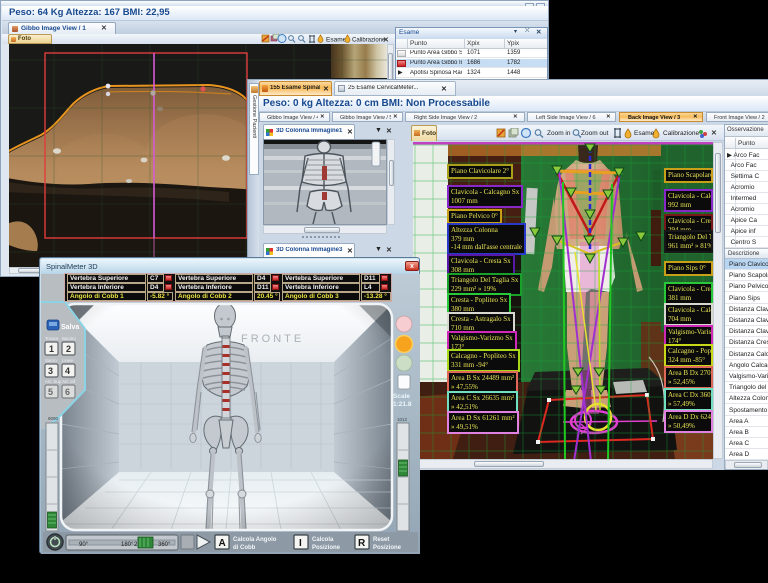 This screenshot has height=583, width=768. I want to click on svg-text: Reset, so click(381, 540).